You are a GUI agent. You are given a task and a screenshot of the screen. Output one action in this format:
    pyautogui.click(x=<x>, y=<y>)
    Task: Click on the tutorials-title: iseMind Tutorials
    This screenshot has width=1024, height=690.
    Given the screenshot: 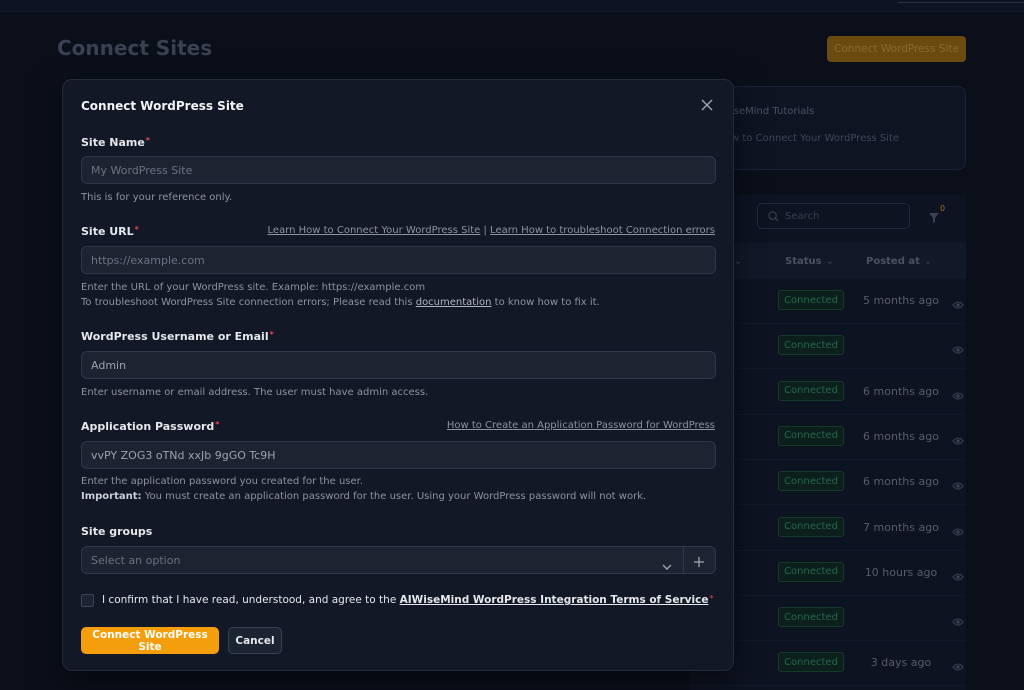 What is the action you would take?
    pyautogui.click(x=773, y=111)
    